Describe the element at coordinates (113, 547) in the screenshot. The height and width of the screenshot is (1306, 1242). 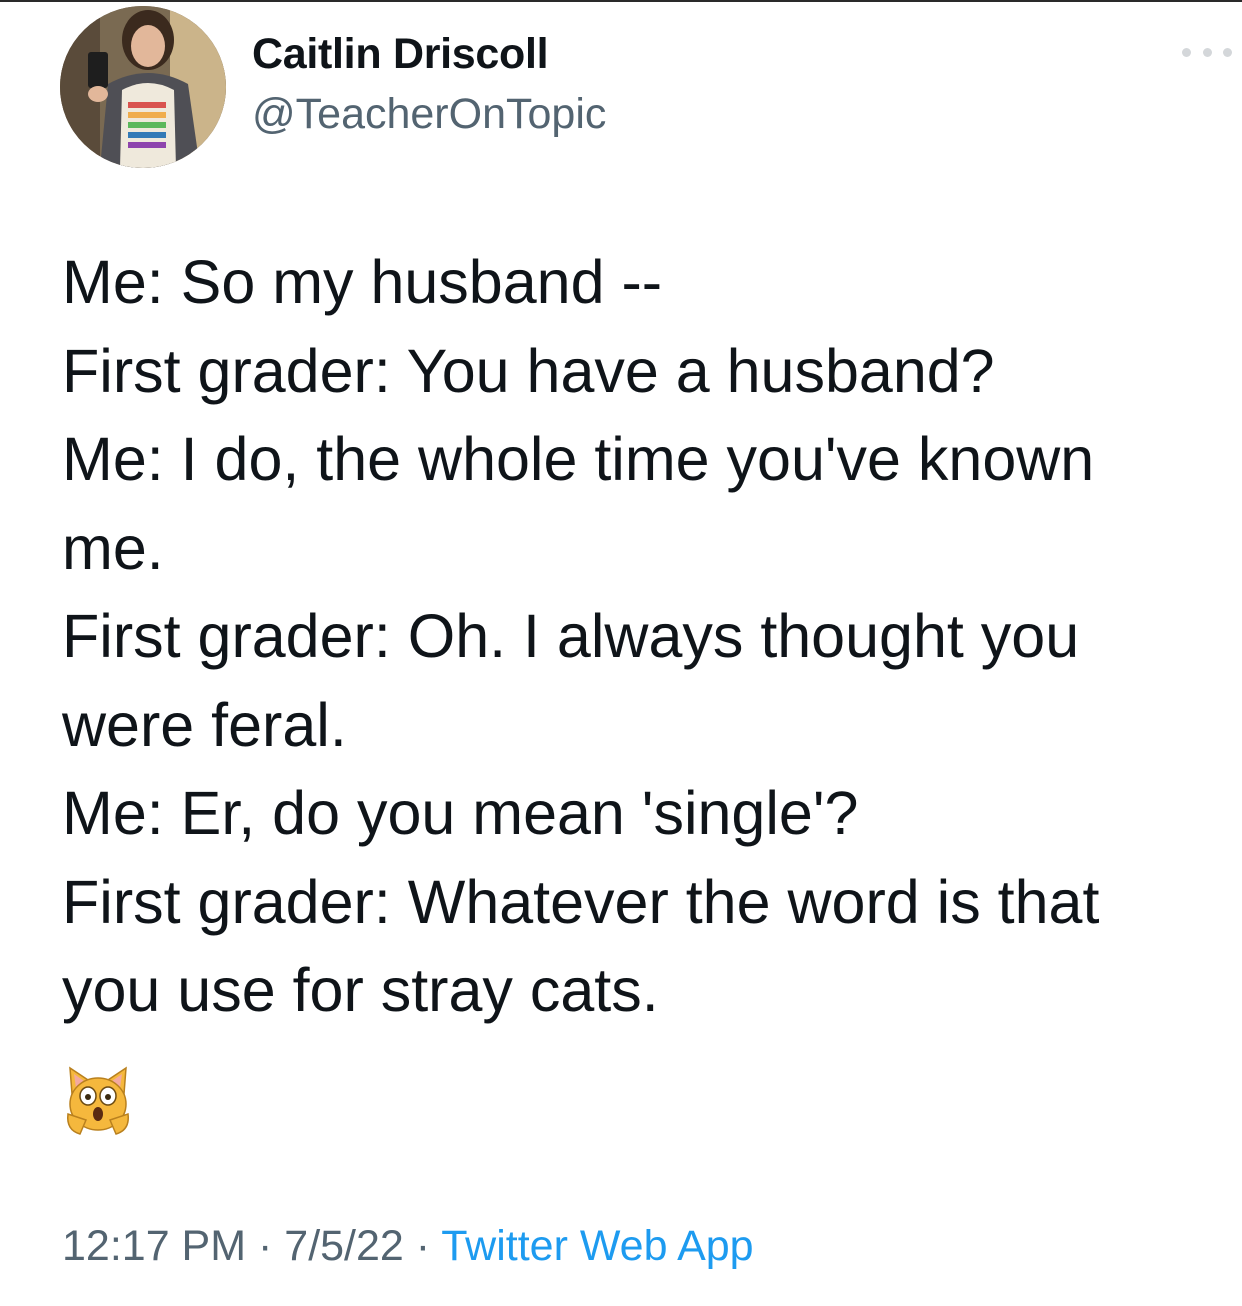
I see `tweet-line: me.` at that location.